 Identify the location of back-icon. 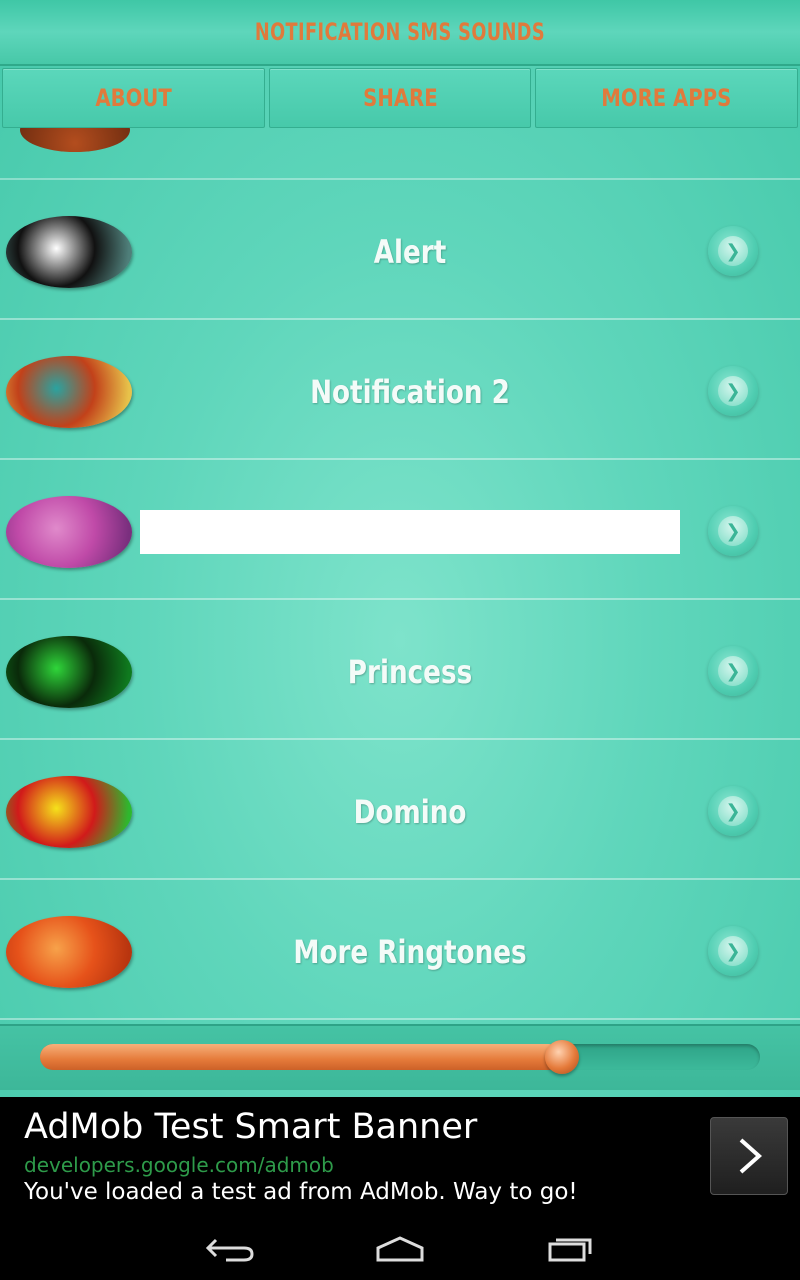
(229, 1250).